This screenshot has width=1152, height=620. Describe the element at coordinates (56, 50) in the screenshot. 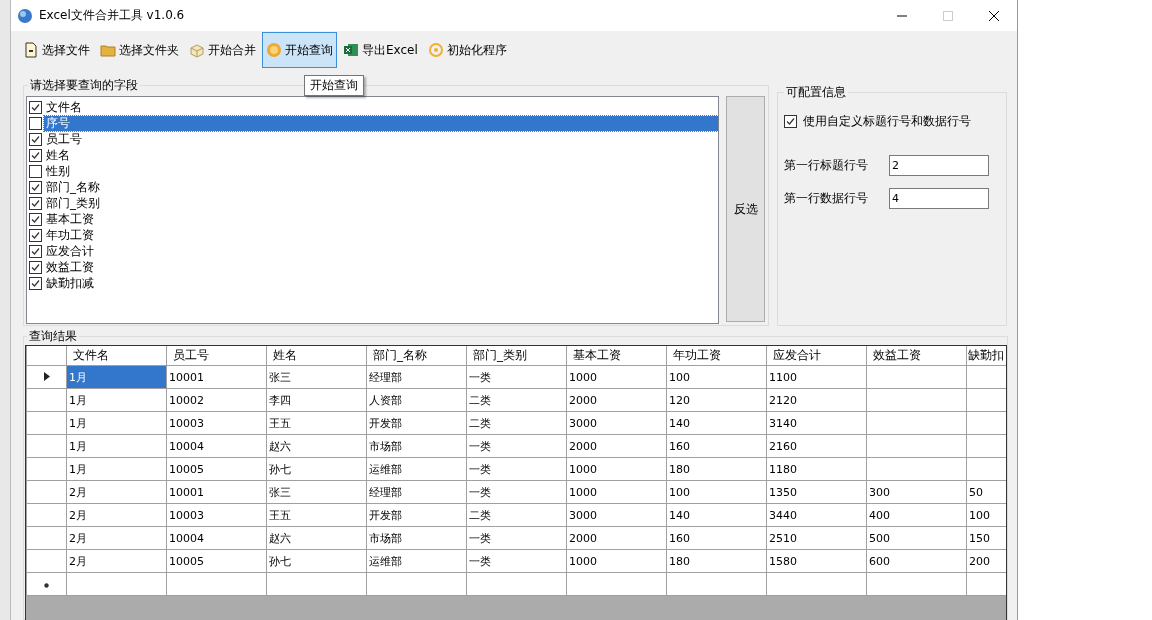

I see `toolbar-button: 选择文件` at that location.